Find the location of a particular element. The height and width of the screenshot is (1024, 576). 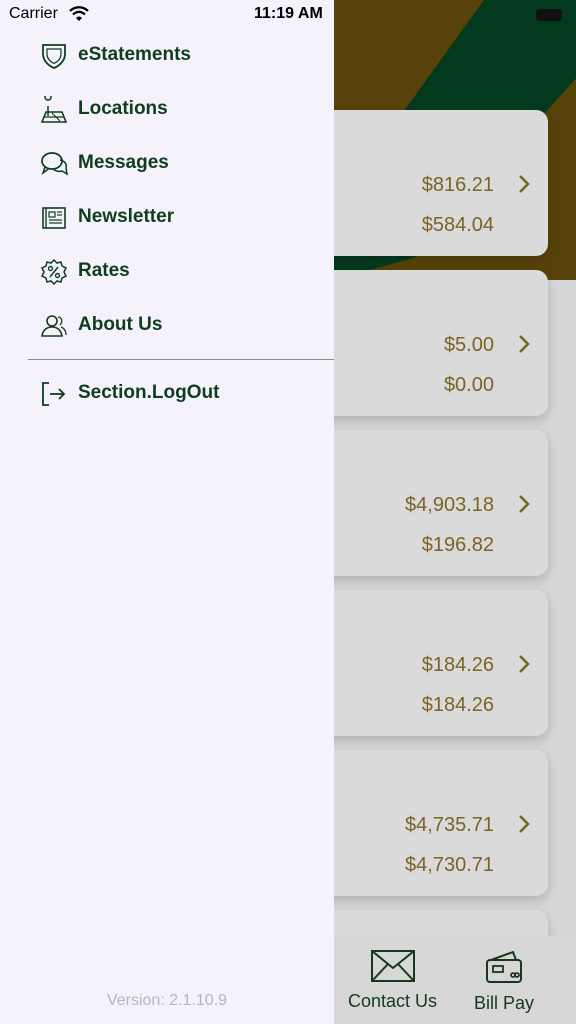

menu-item-label: Section.LogOut is located at coordinates (149, 392).